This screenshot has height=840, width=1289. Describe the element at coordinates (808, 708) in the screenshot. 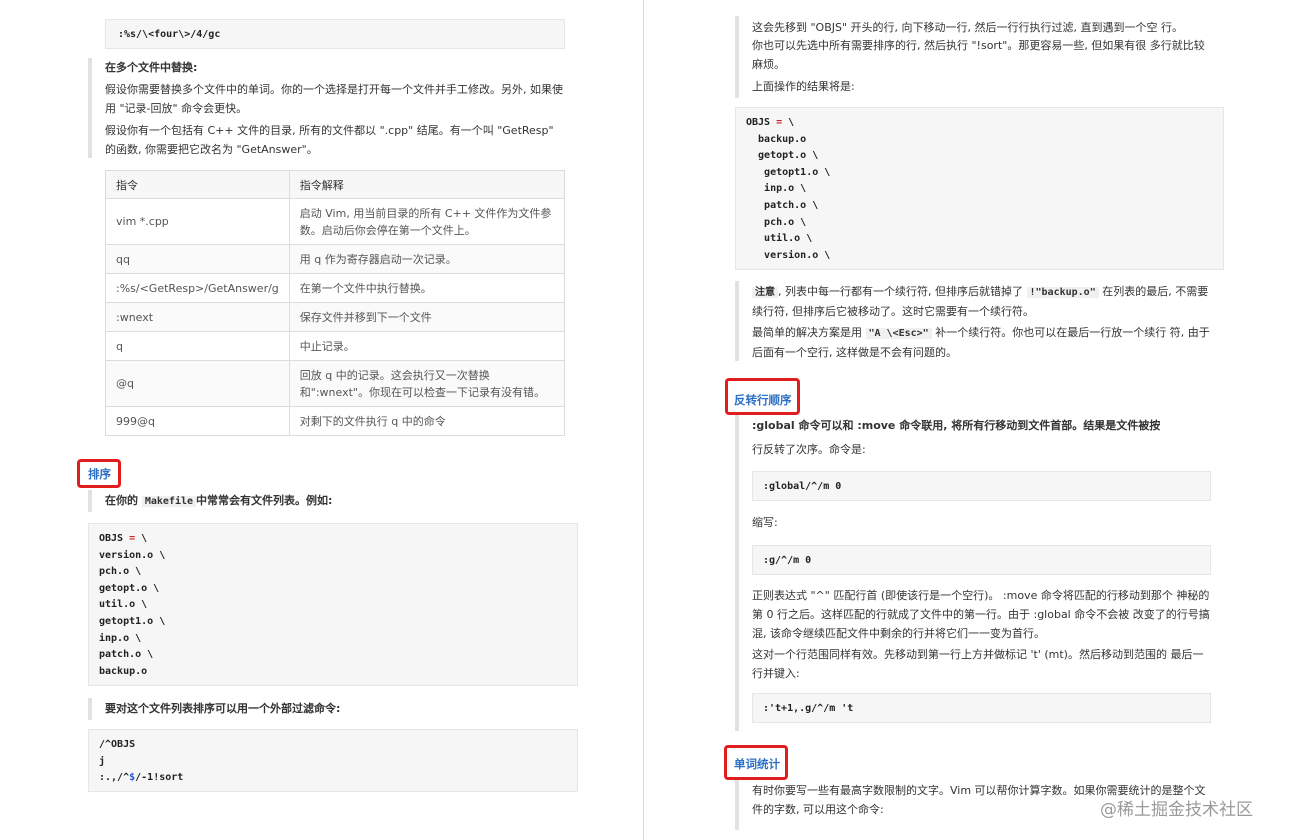

I see `code-line: :'t+1,.g/^/m 't` at that location.